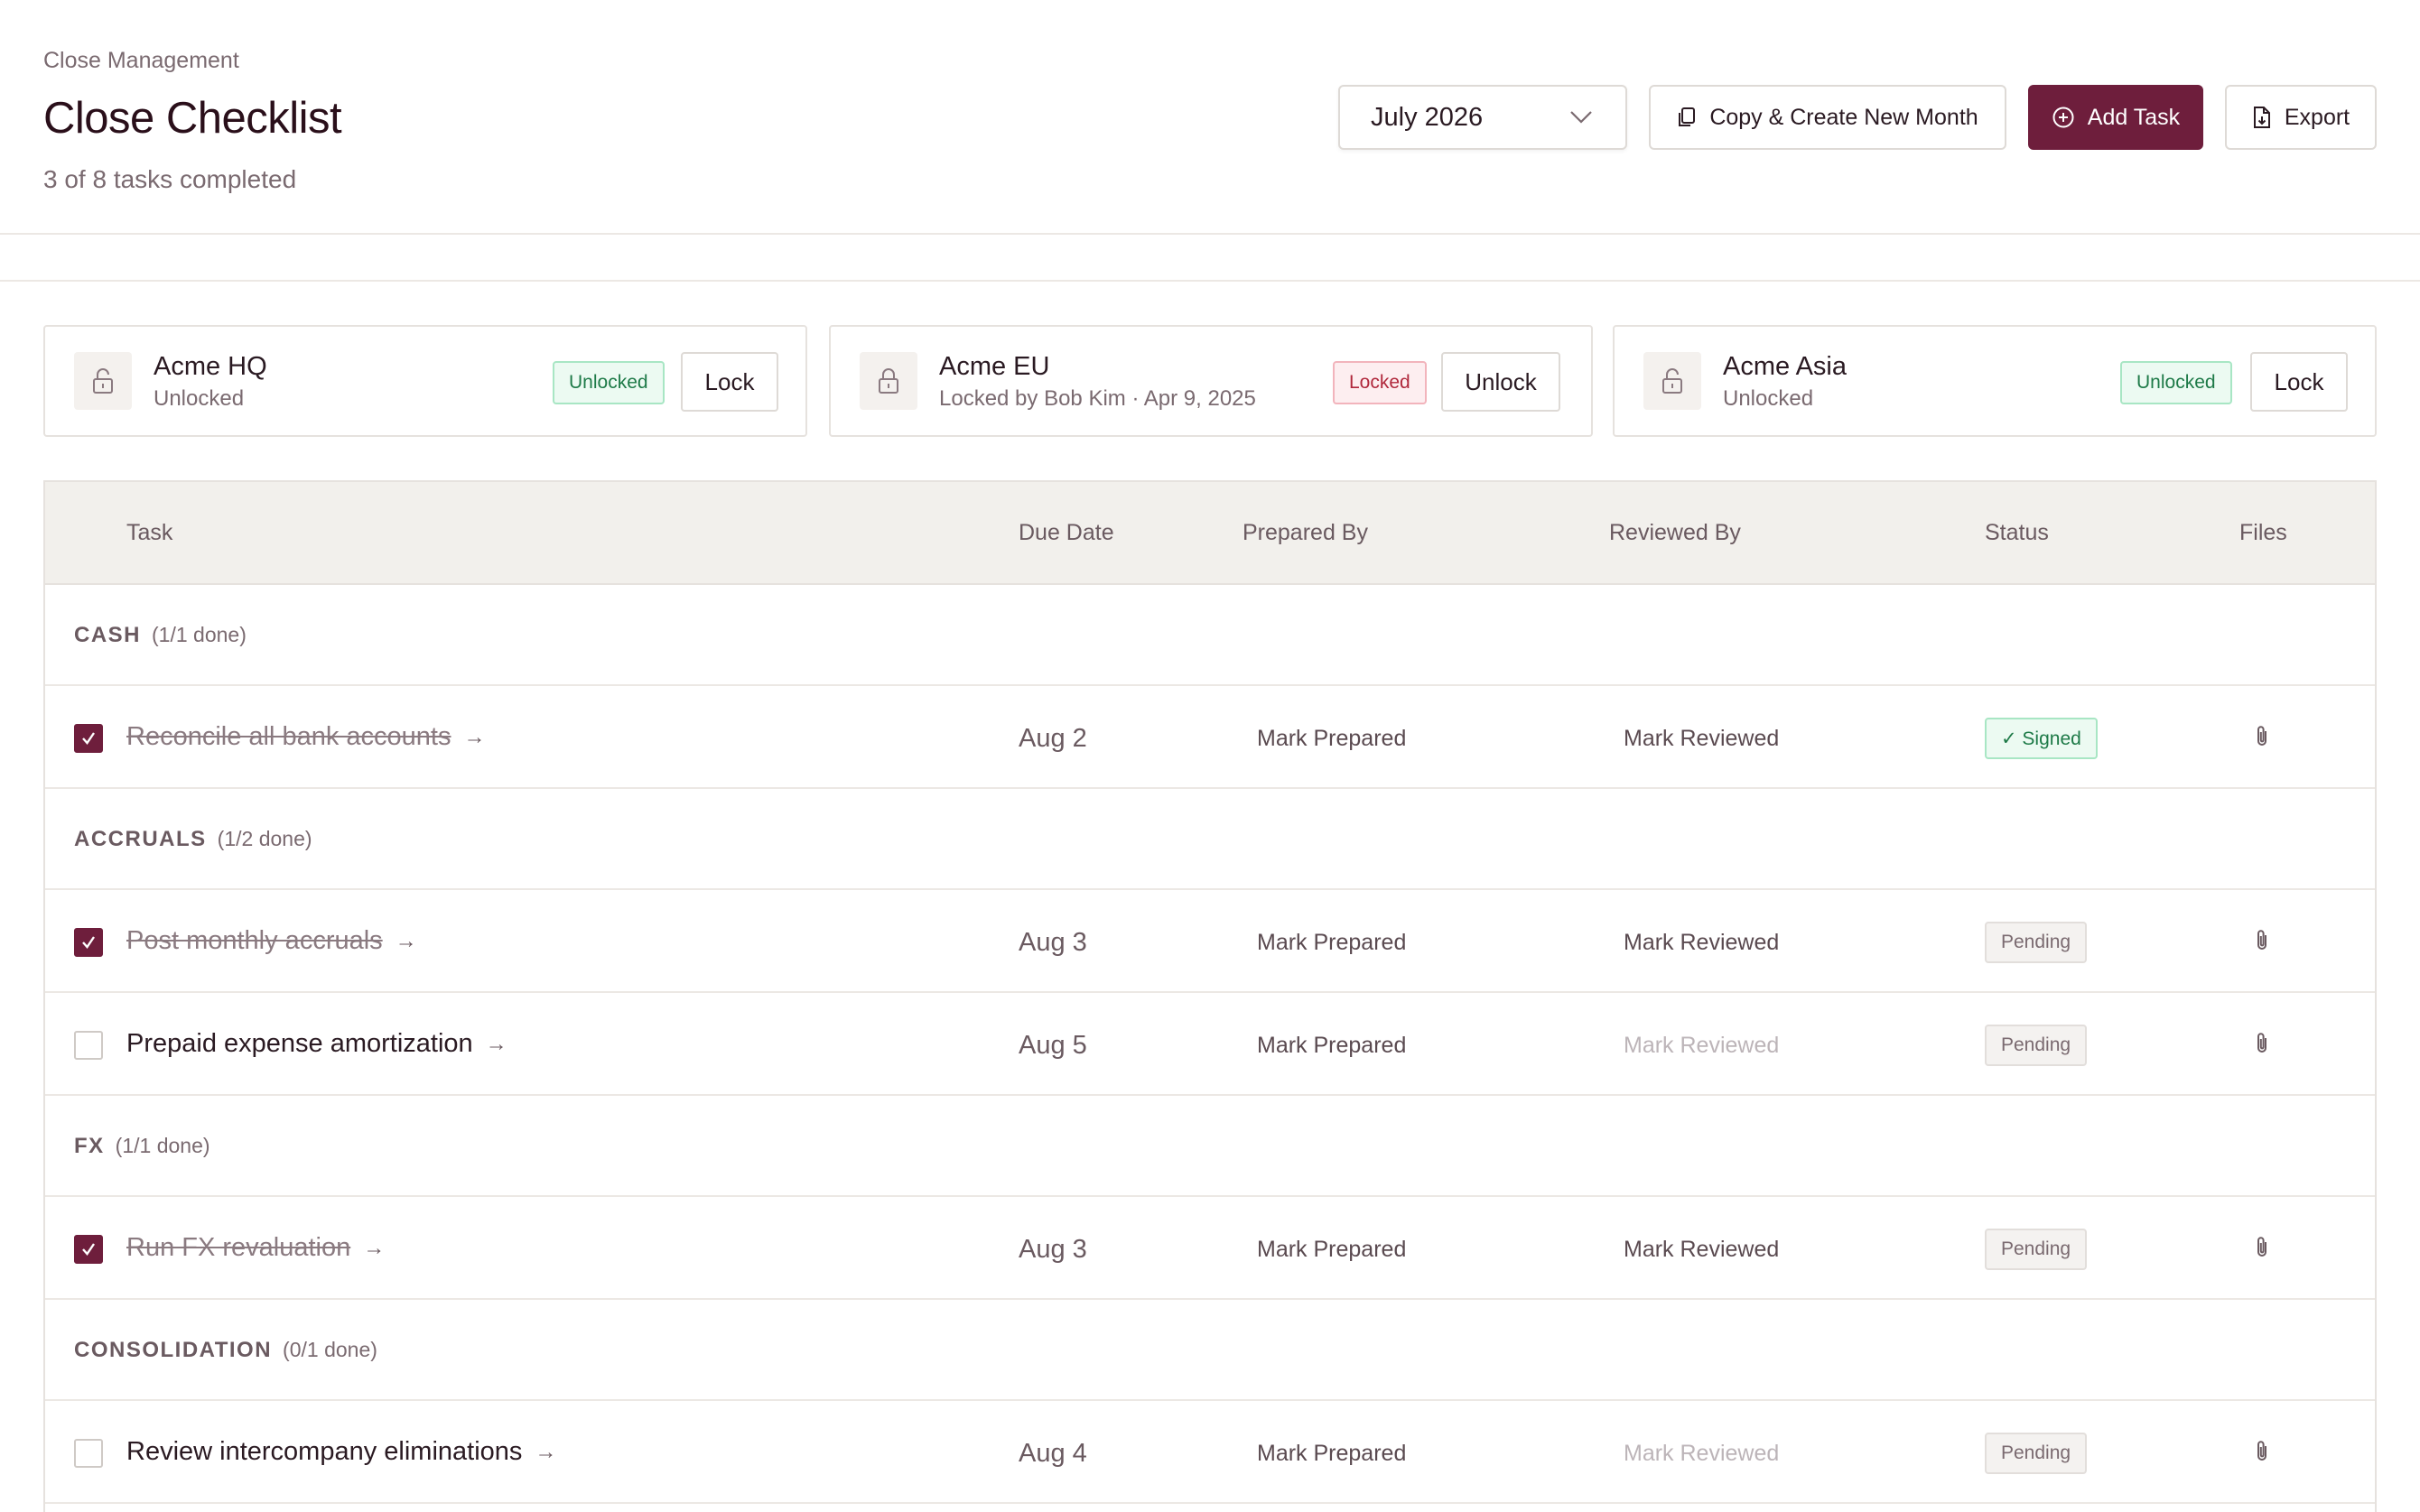 This screenshot has height=1512, width=2420. What do you see at coordinates (226, 1350) in the screenshot?
I see `group-label: CONSOLIDATION (0/1 done)` at bounding box center [226, 1350].